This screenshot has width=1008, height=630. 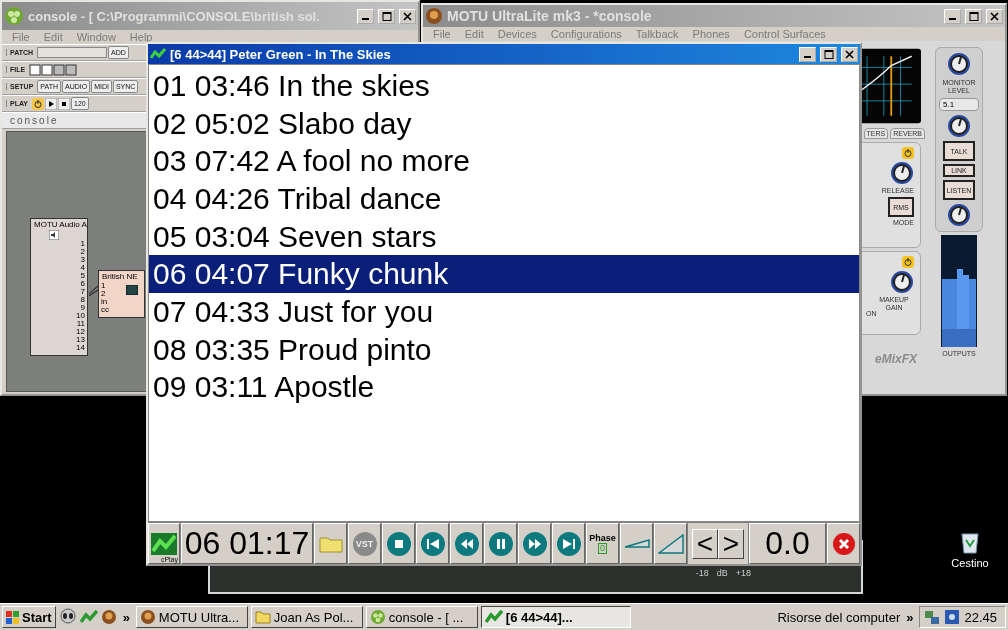 What do you see at coordinates (896, 359) in the screenshot?
I see `brand-logo: eMixFX` at bounding box center [896, 359].